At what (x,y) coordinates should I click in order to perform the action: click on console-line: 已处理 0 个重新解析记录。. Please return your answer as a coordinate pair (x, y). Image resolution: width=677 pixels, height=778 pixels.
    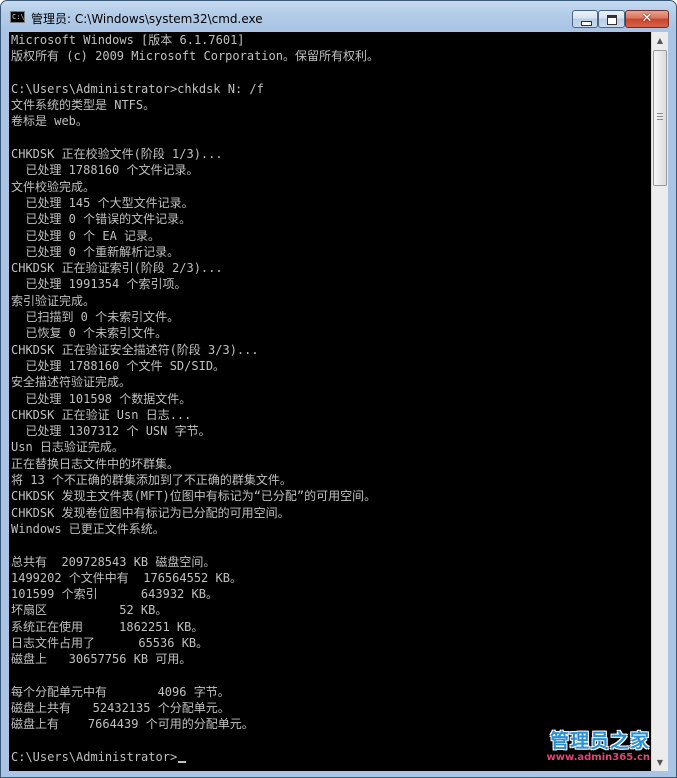
    Looking at the image, I should click on (95, 251).